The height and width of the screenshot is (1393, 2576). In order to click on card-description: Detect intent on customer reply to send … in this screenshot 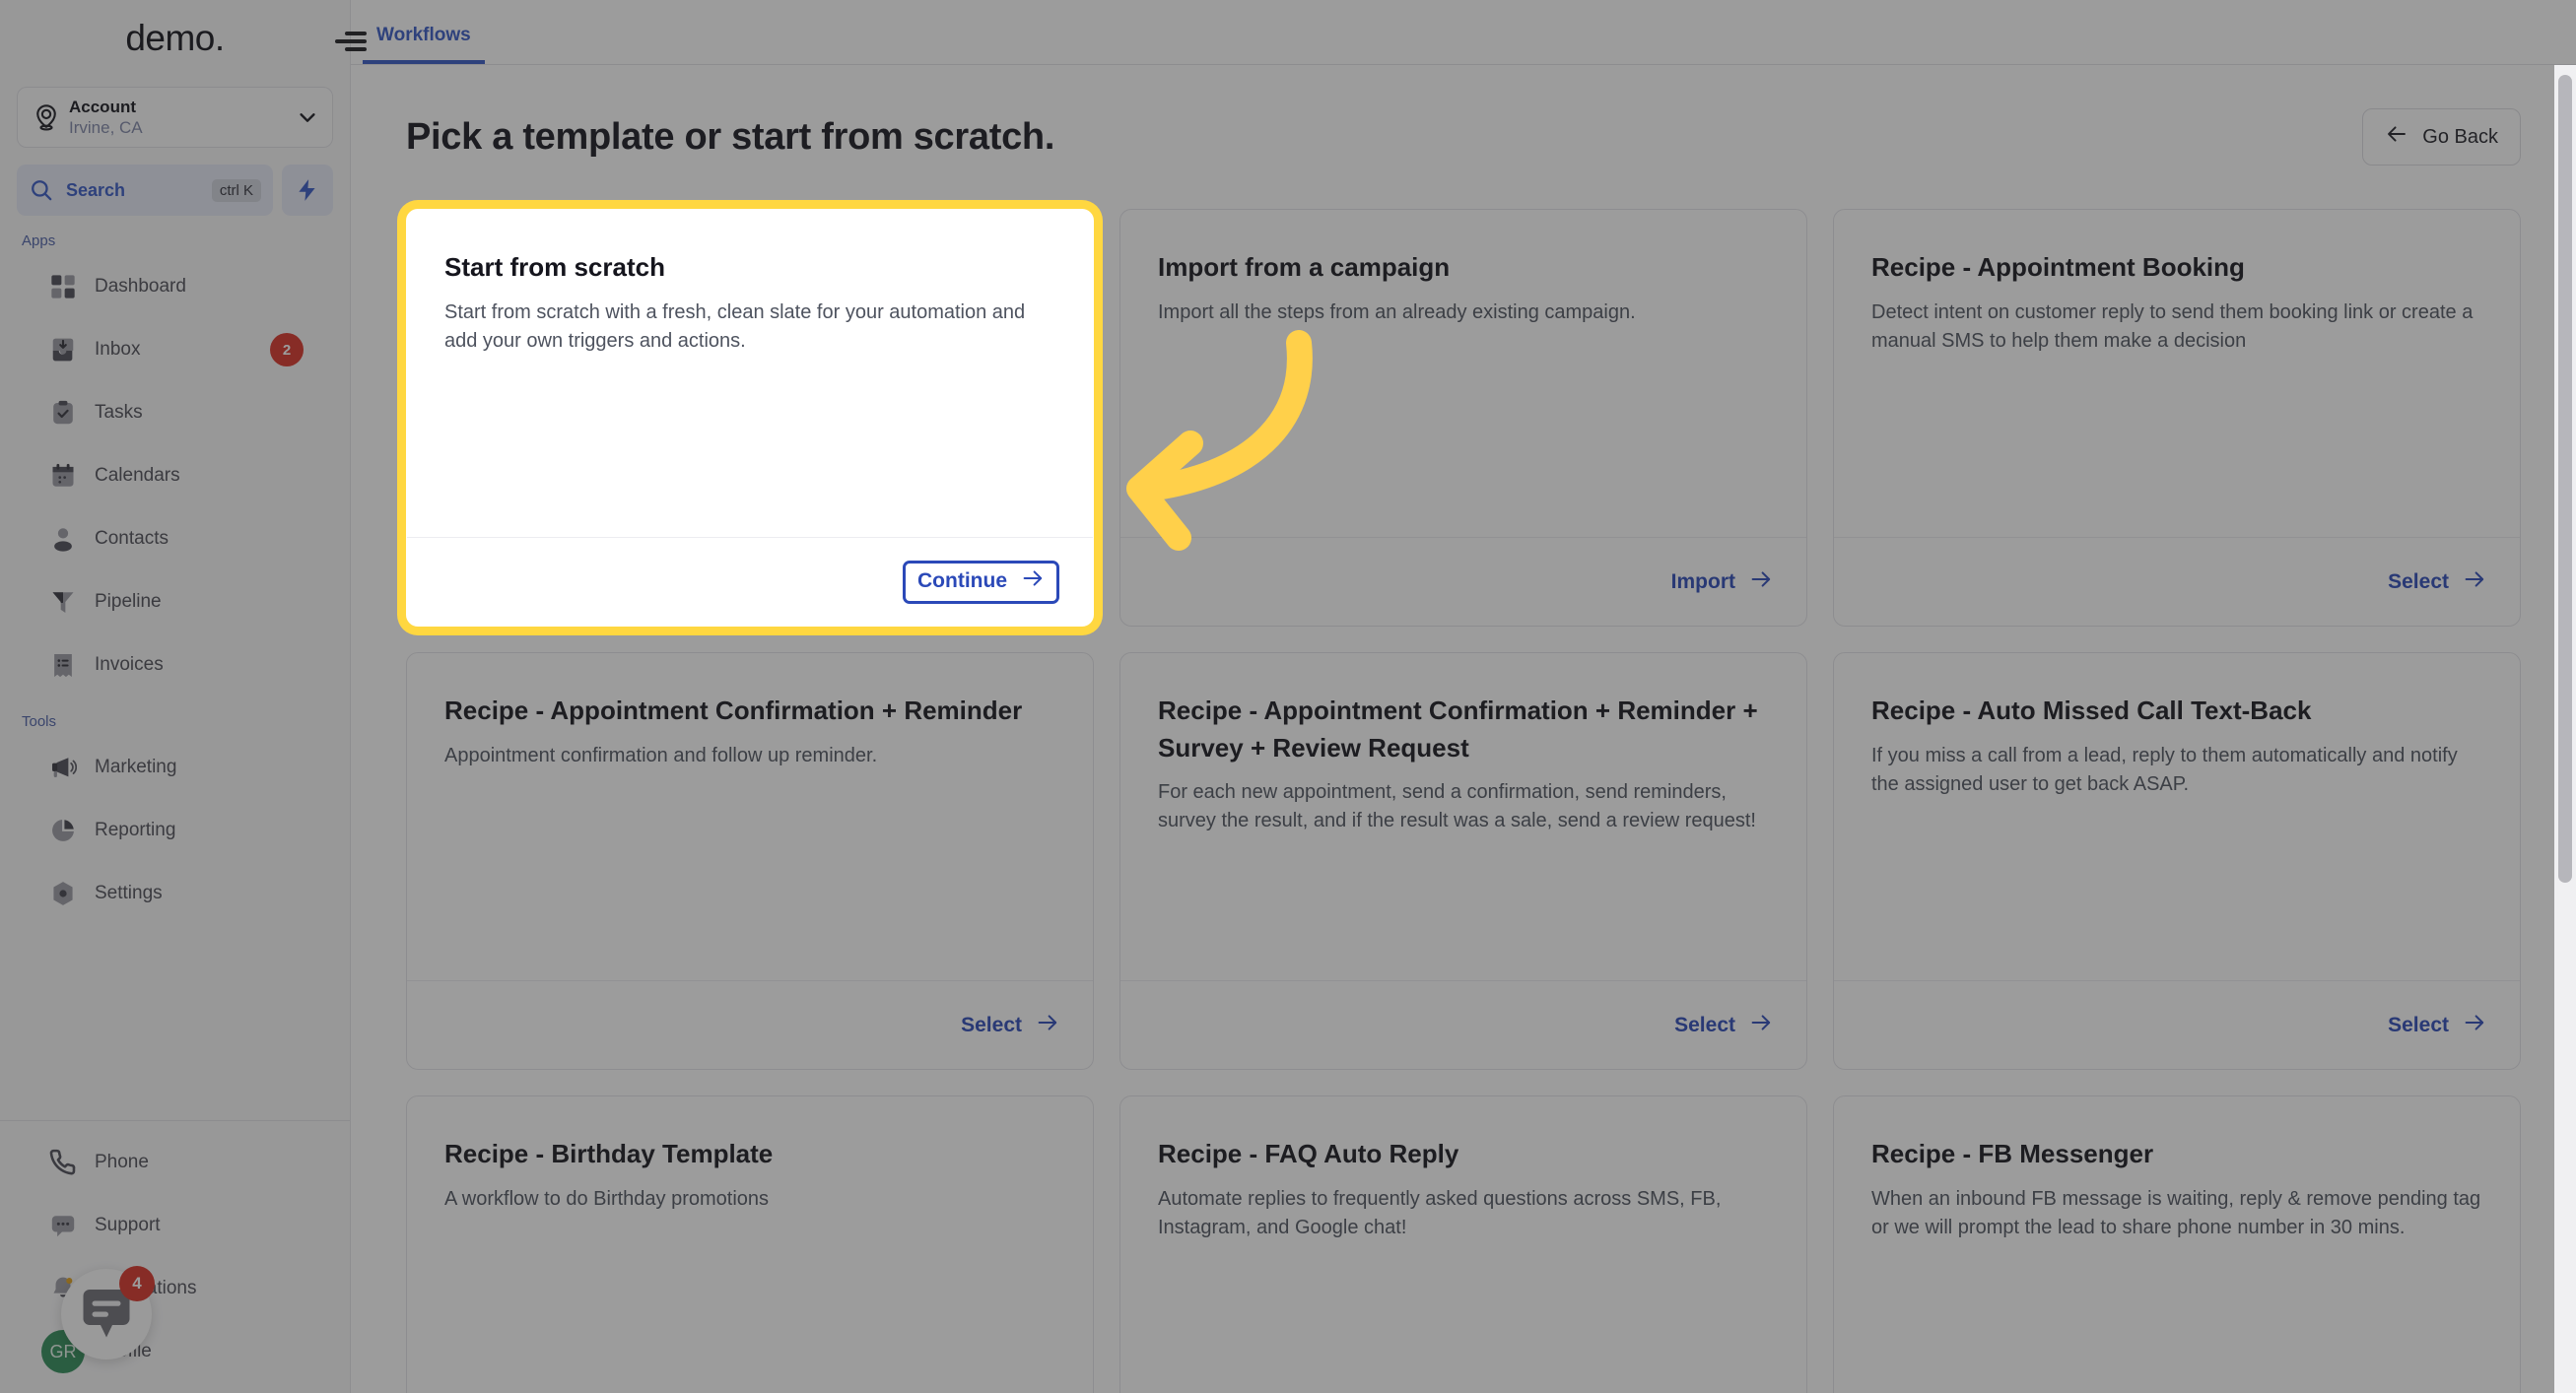, I will do `click(2172, 326)`.